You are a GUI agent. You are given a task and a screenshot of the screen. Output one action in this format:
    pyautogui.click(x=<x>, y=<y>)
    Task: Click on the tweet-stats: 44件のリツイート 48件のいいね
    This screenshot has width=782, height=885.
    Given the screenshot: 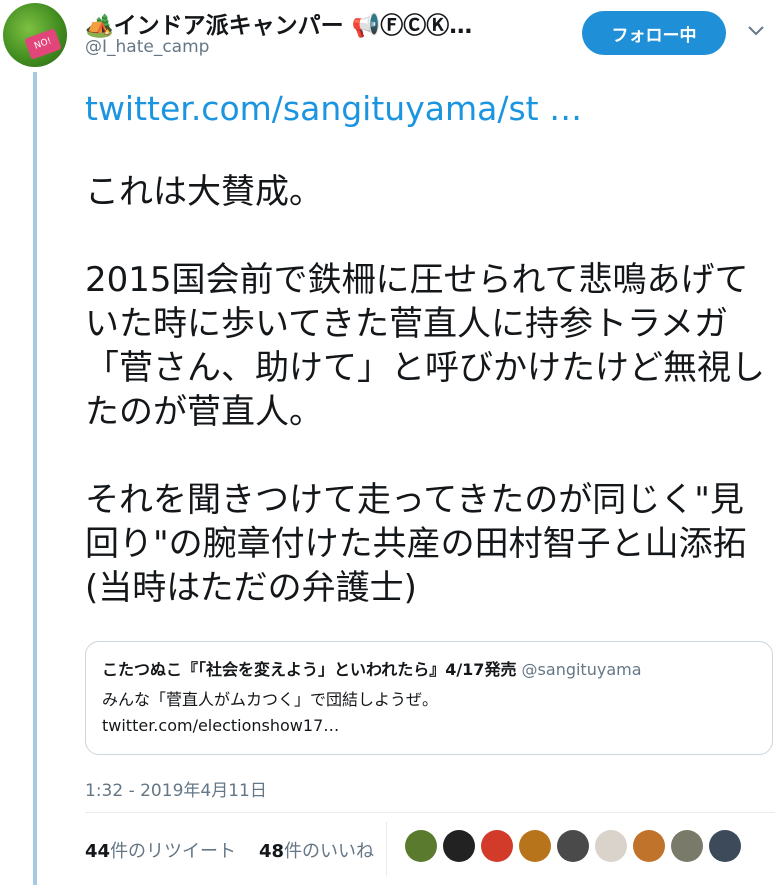 What is the action you would take?
    pyautogui.click(x=229, y=850)
    